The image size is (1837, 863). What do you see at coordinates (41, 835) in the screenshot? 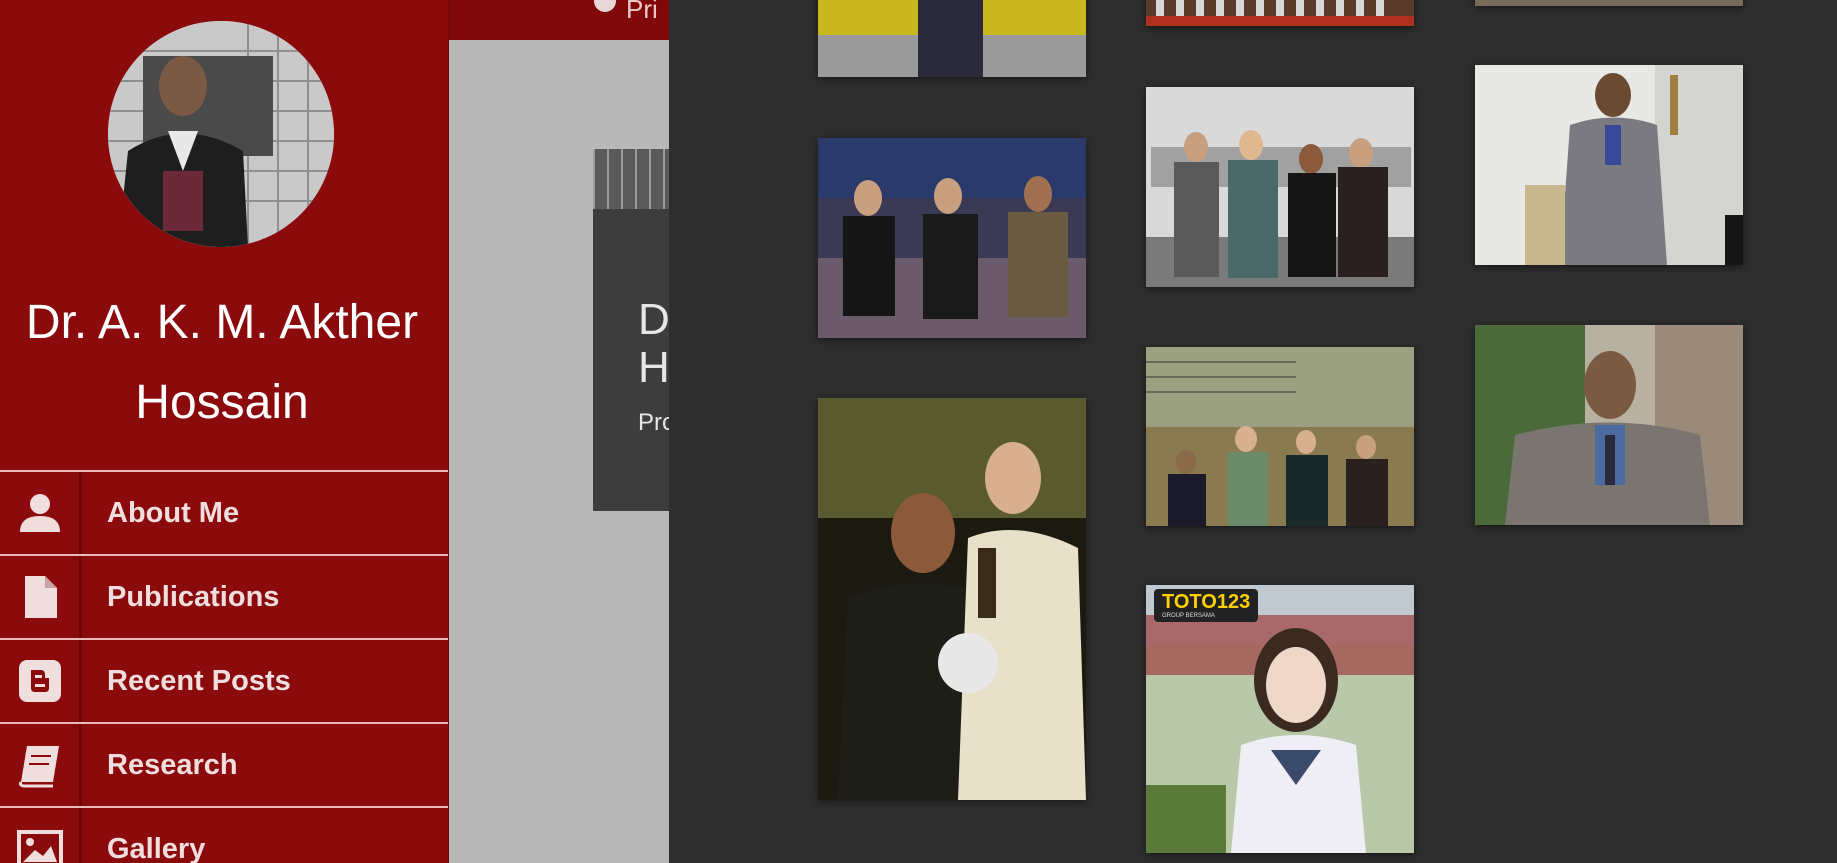
I see `image-icon` at bounding box center [41, 835].